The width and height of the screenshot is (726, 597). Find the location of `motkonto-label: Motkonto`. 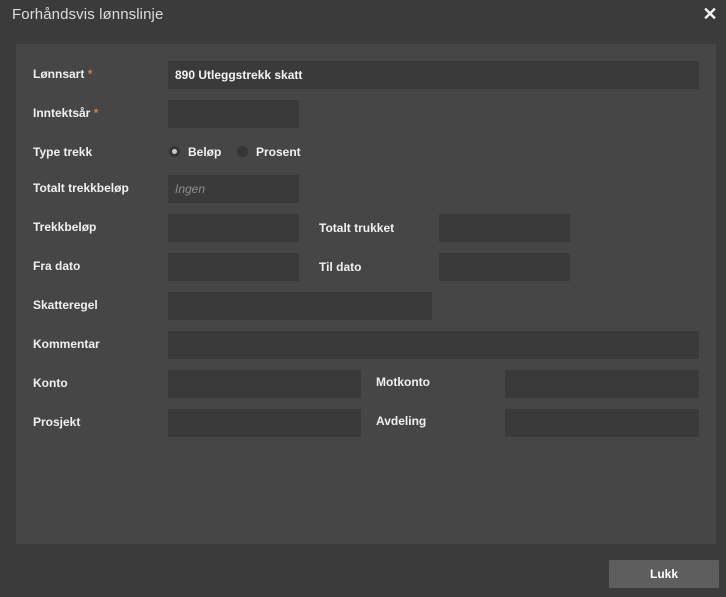

motkonto-label: Motkonto is located at coordinates (403, 382).